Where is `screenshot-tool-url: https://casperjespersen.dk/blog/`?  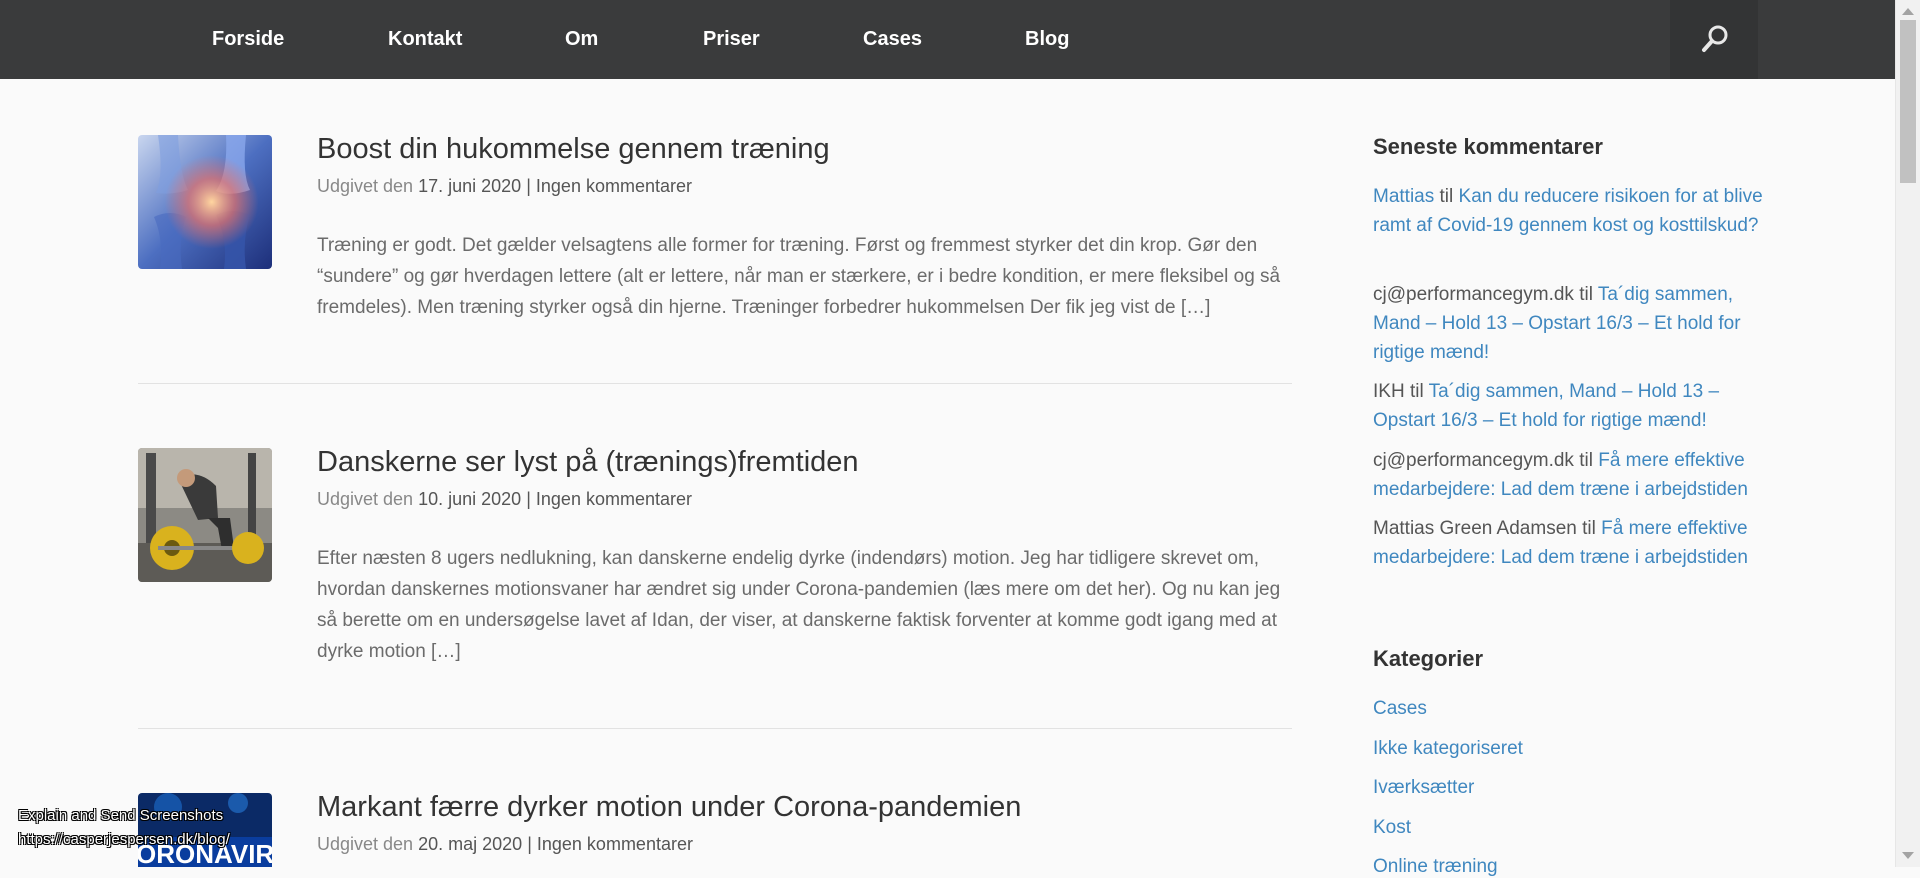 screenshot-tool-url: https://casperjespersen.dk/blog/ is located at coordinates (124, 839).